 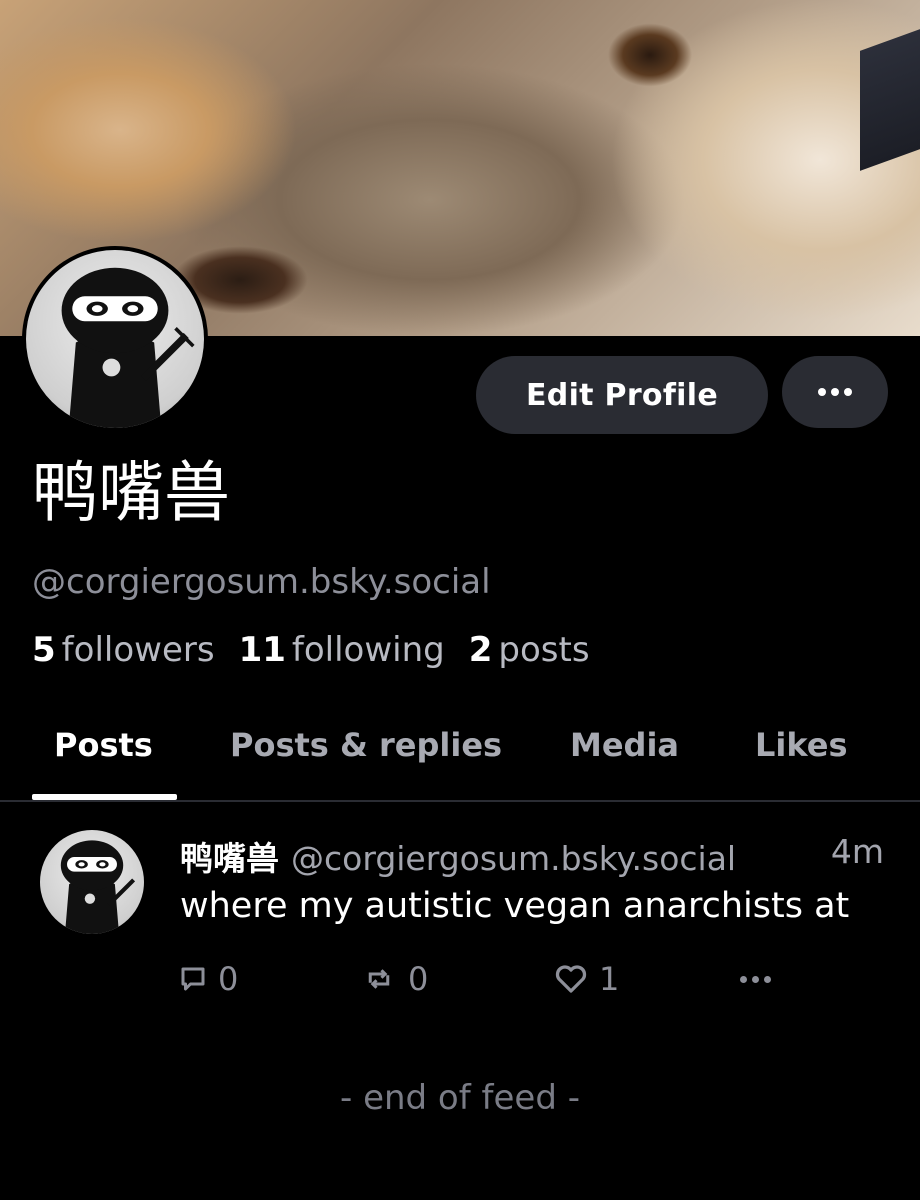 I want to click on like-button: 1, so click(x=586, y=979).